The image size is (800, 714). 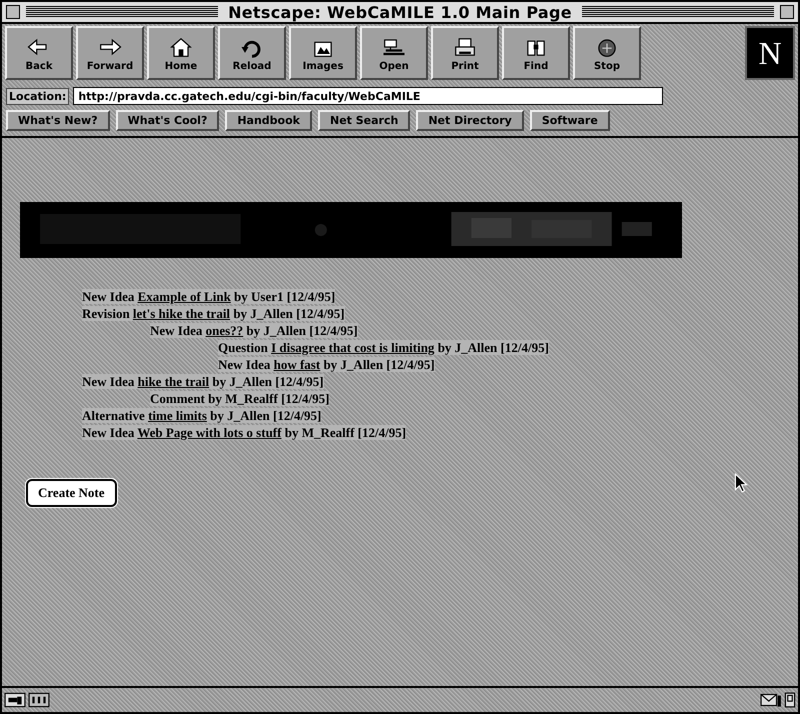 What do you see at coordinates (297, 364) in the screenshot?
I see `note-link: how fast` at bounding box center [297, 364].